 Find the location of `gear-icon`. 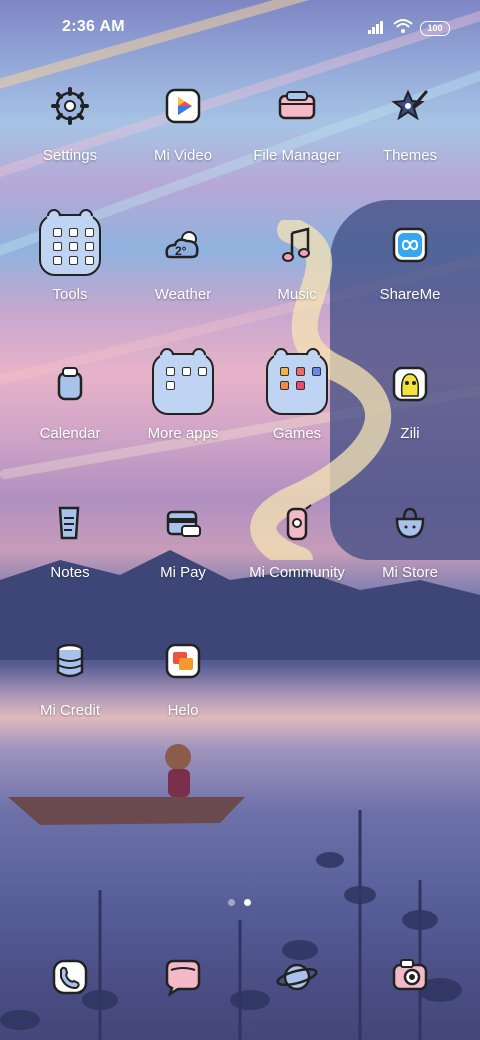

gear-icon is located at coordinates (70, 106).